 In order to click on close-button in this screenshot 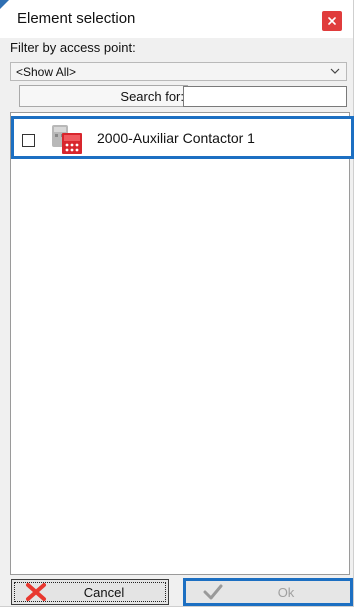, I will do `click(332, 21)`.